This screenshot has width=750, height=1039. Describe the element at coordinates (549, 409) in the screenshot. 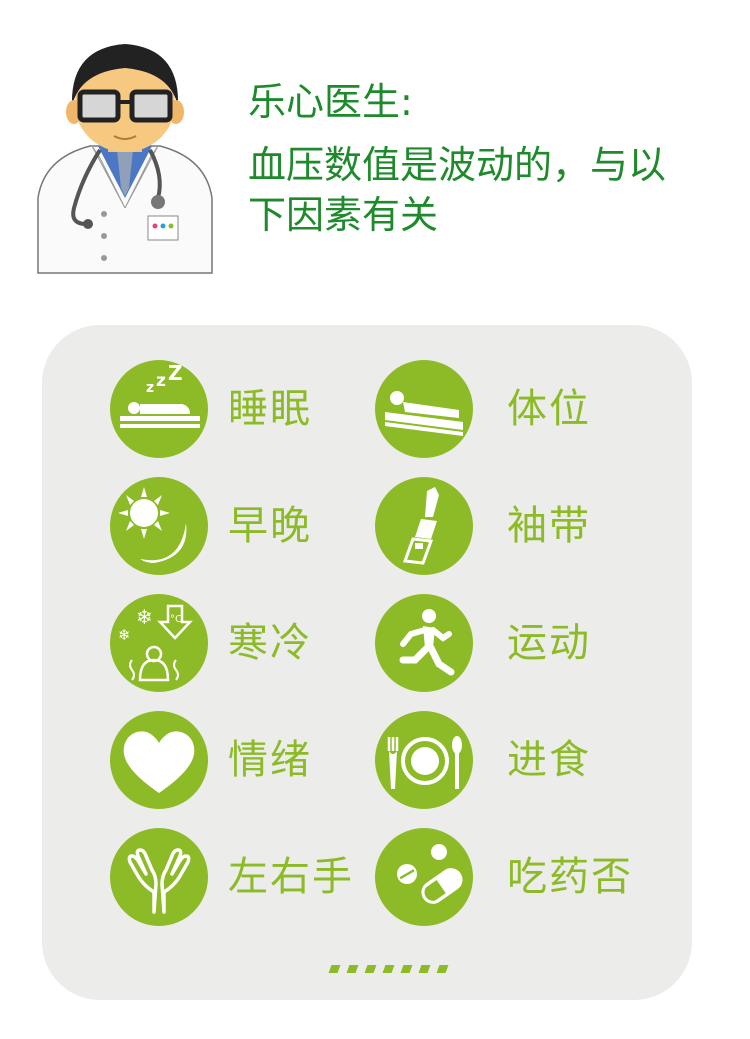

I see `factor-label: 体位` at that location.